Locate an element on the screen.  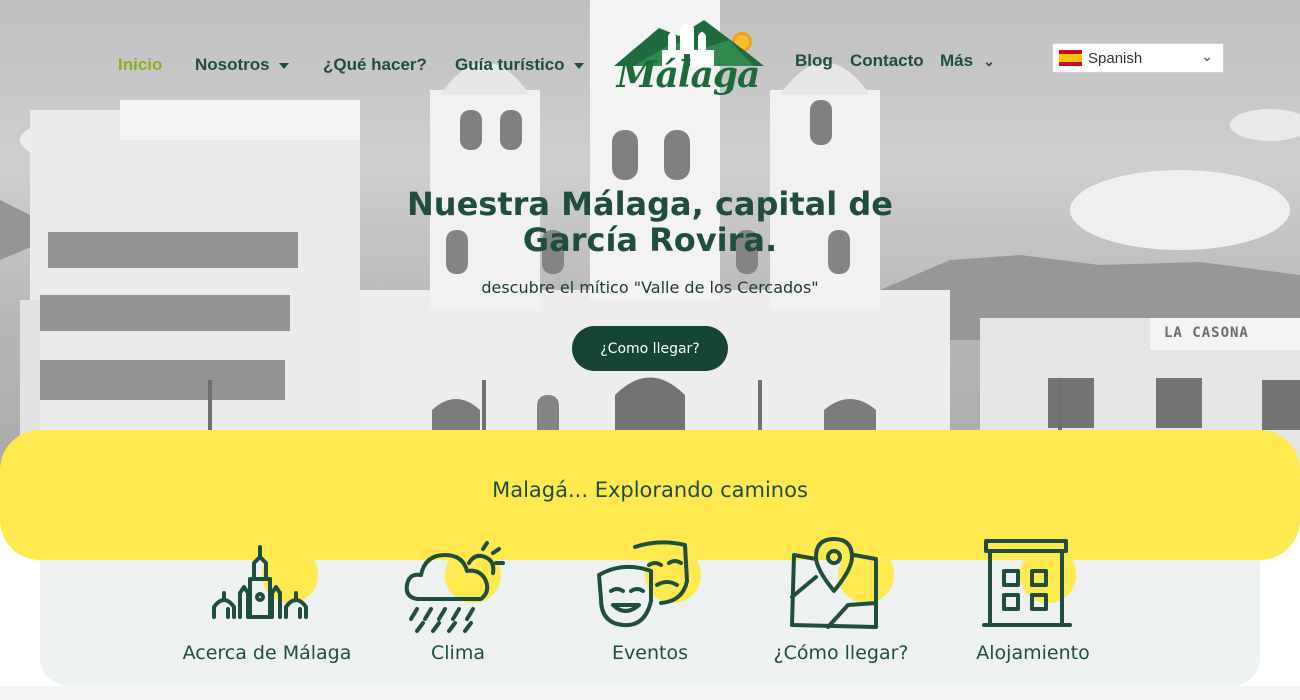
card-label: Eventos is located at coordinates (650, 653).